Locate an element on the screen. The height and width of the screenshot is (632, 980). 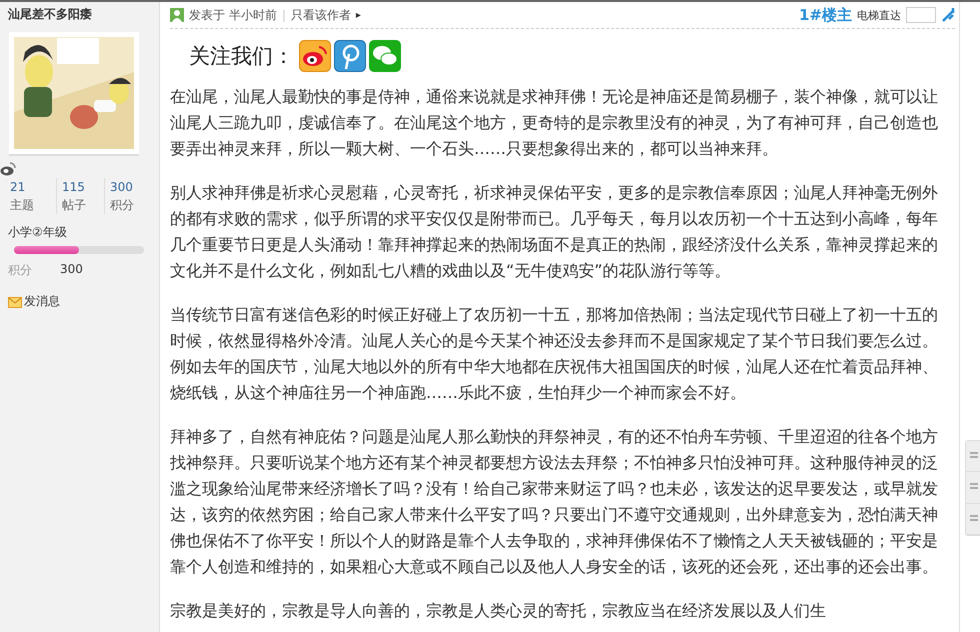
stat-label: 积分 is located at coordinates (122, 205).